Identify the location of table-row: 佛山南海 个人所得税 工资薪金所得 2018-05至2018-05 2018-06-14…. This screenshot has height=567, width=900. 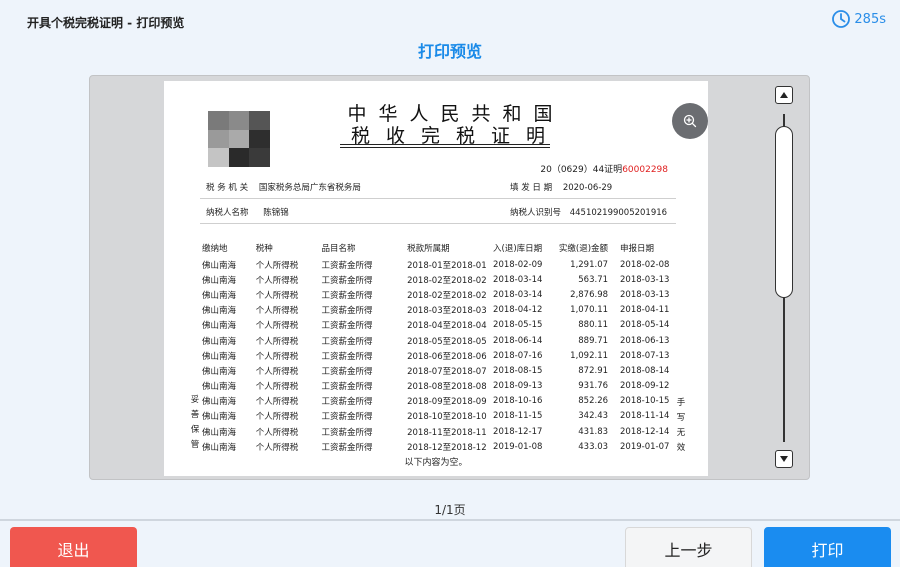
(438, 340).